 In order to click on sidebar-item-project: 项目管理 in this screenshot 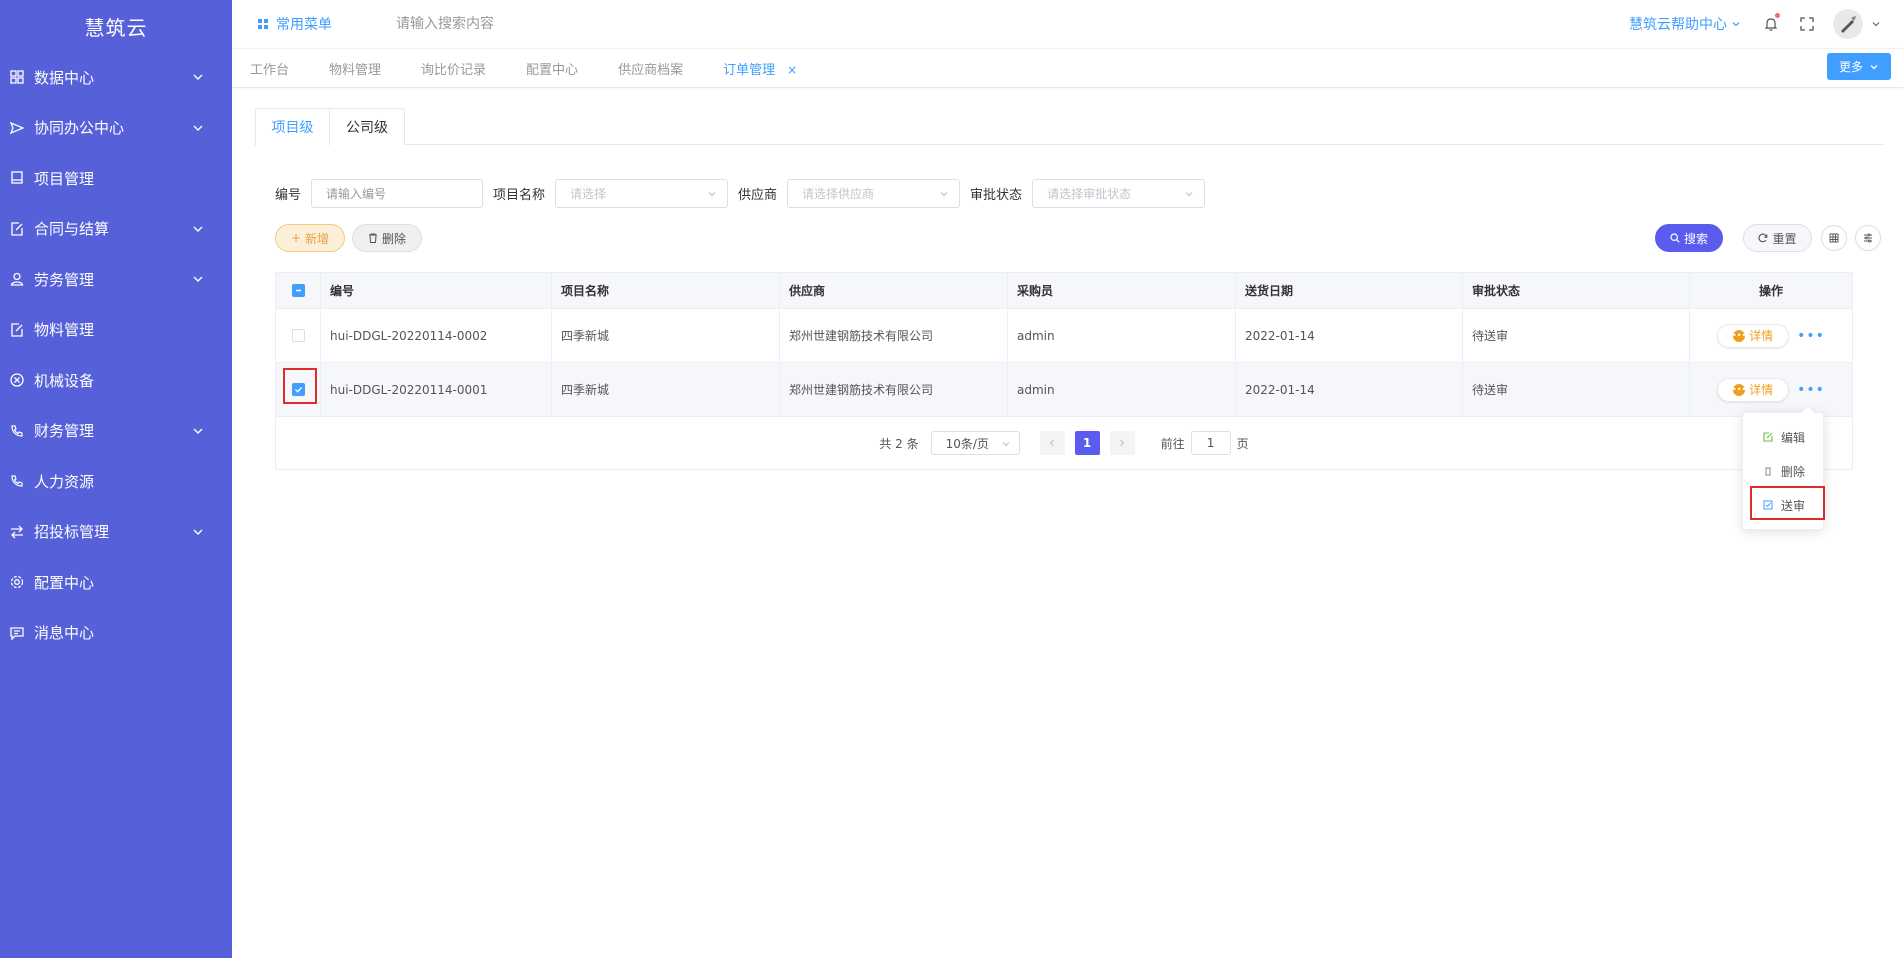, I will do `click(116, 178)`.